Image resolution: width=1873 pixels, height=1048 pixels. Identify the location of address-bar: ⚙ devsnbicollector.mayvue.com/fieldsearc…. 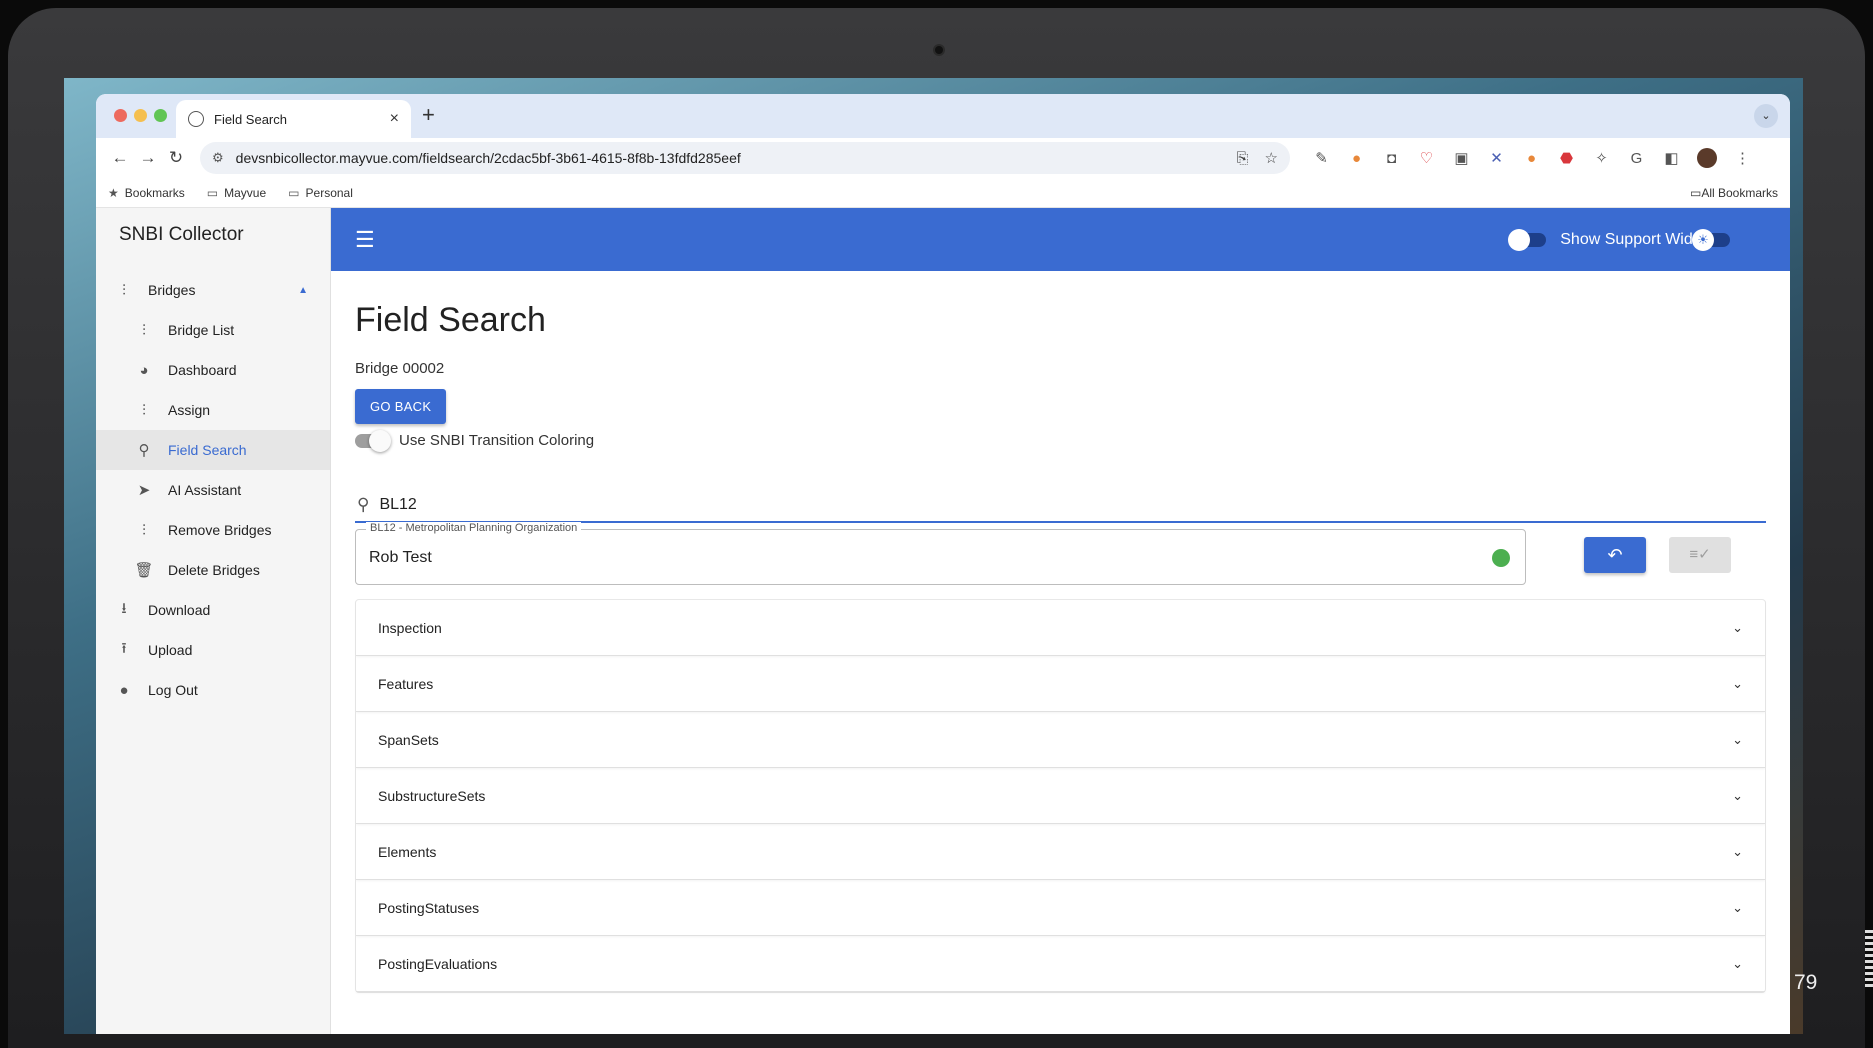
(745, 158).